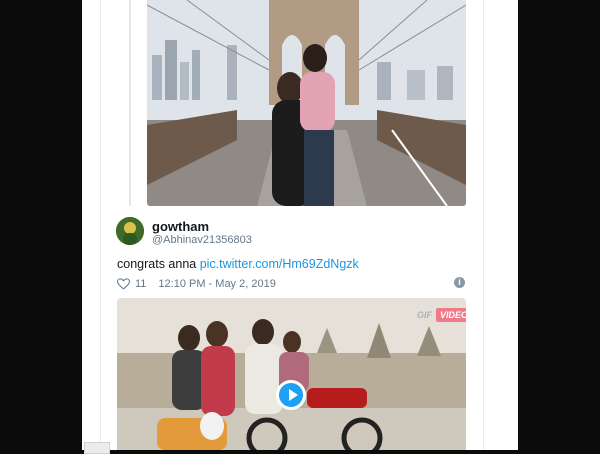  I want to click on gif-badge-left: GIF, so click(424, 314).